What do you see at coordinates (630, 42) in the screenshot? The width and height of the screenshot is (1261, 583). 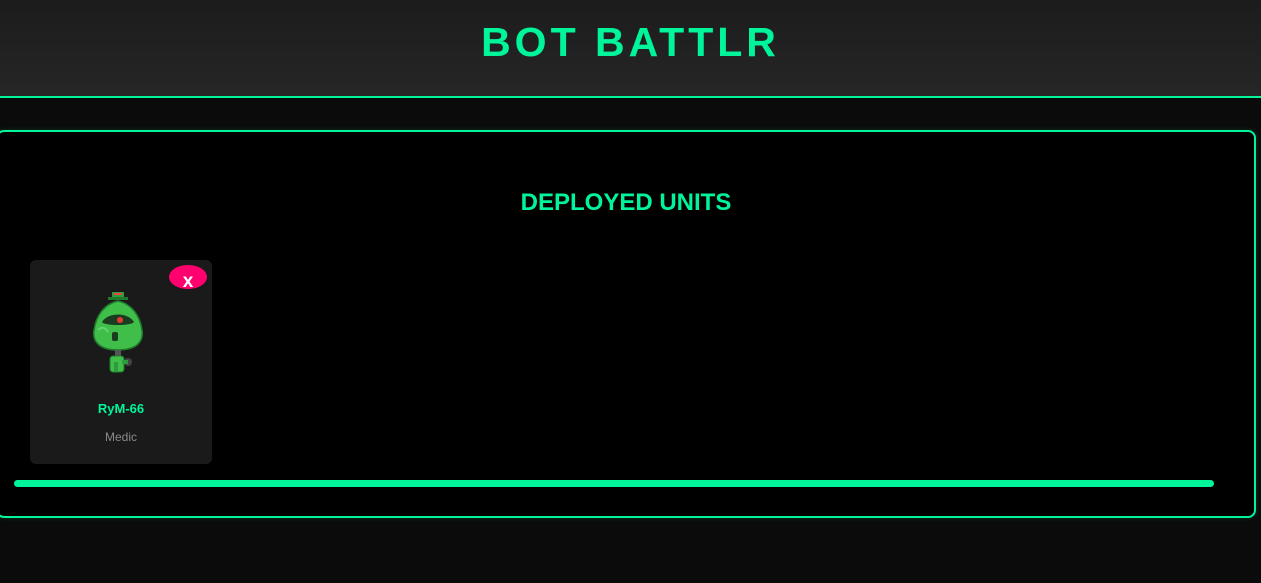 I see `app-title: BOT BATTLR` at bounding box center [630, 42].